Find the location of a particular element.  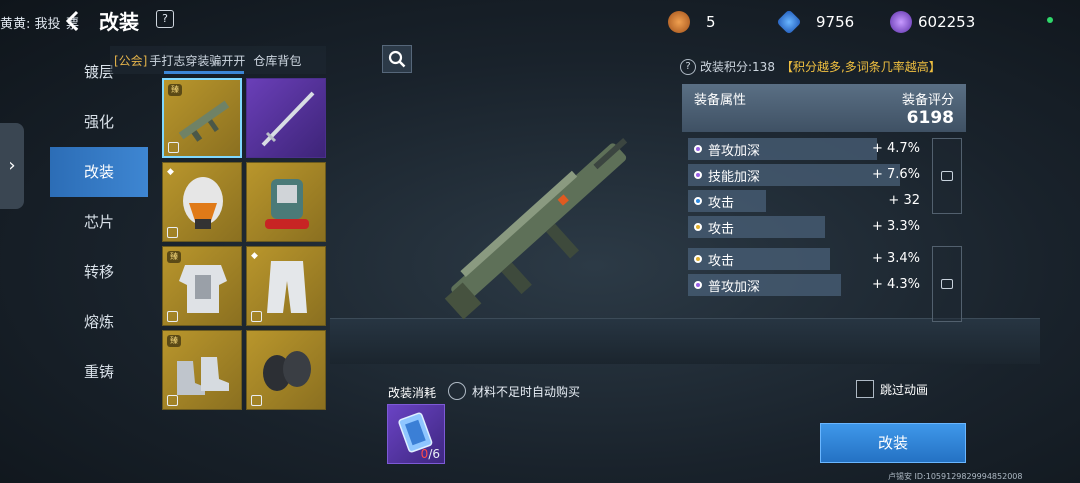

nav-item-modify: 改装 is located at coordinates (99, 172).